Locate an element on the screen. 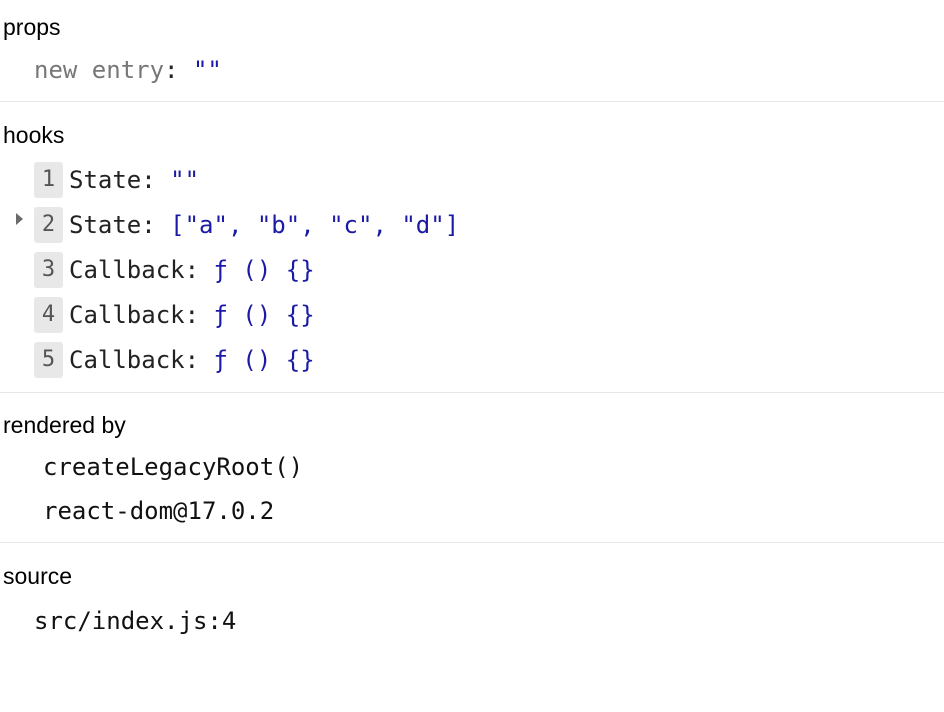  source-section-title: source is located at coordinates (38, 576).